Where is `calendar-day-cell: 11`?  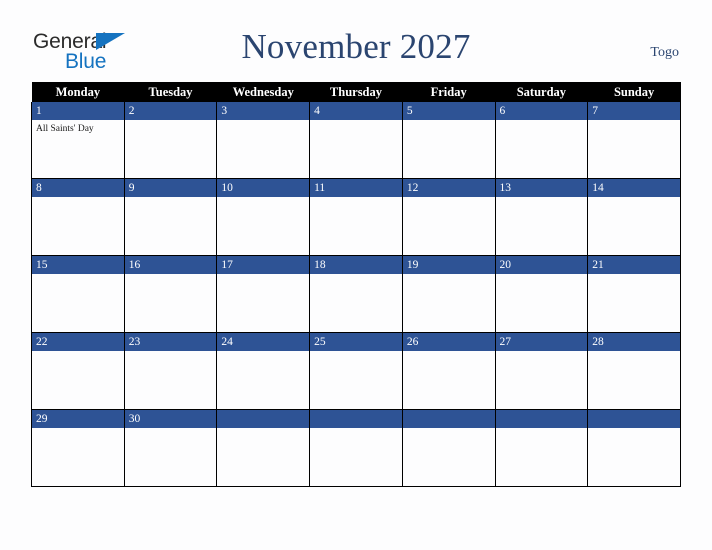 calendar-day-cell: 11 is located at coordinates (356, 217).